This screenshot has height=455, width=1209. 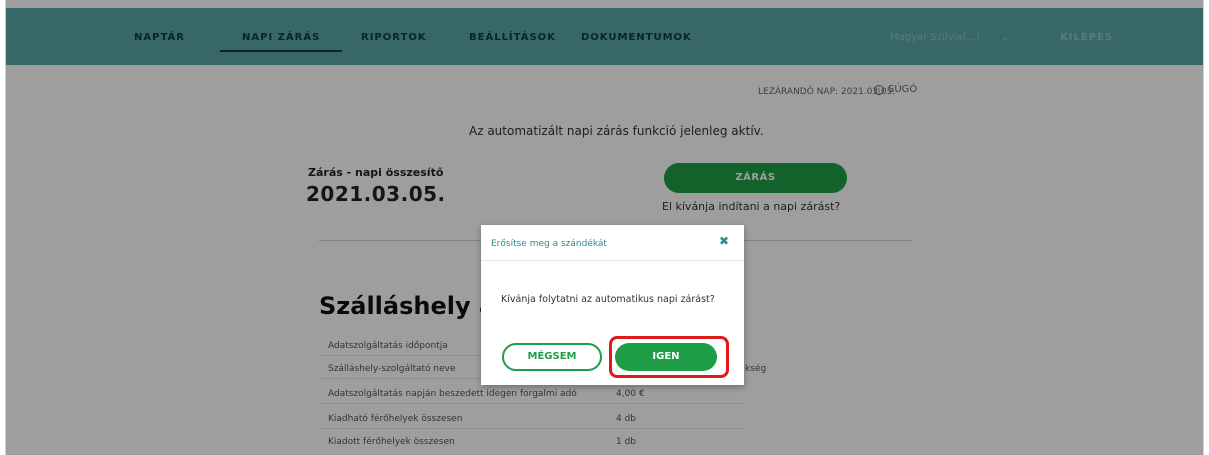 I want to click on cancel-button: MÉGSEM, so click(x=552, y=357).